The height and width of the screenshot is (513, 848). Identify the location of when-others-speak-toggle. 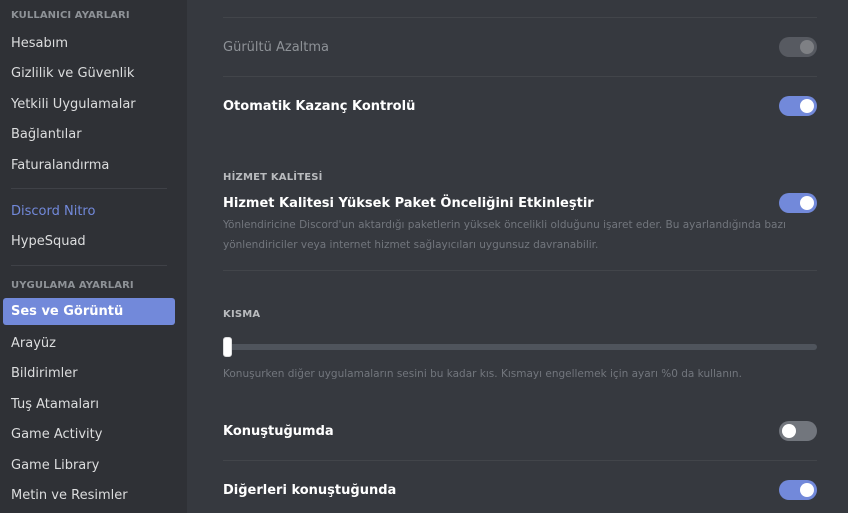
(798, 490).